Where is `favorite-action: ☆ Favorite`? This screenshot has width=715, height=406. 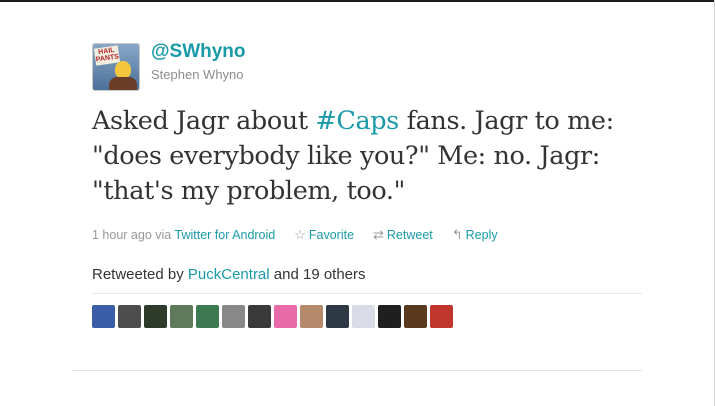 favorite-action: ☆ Favorite is located at coordinates (324, 234).